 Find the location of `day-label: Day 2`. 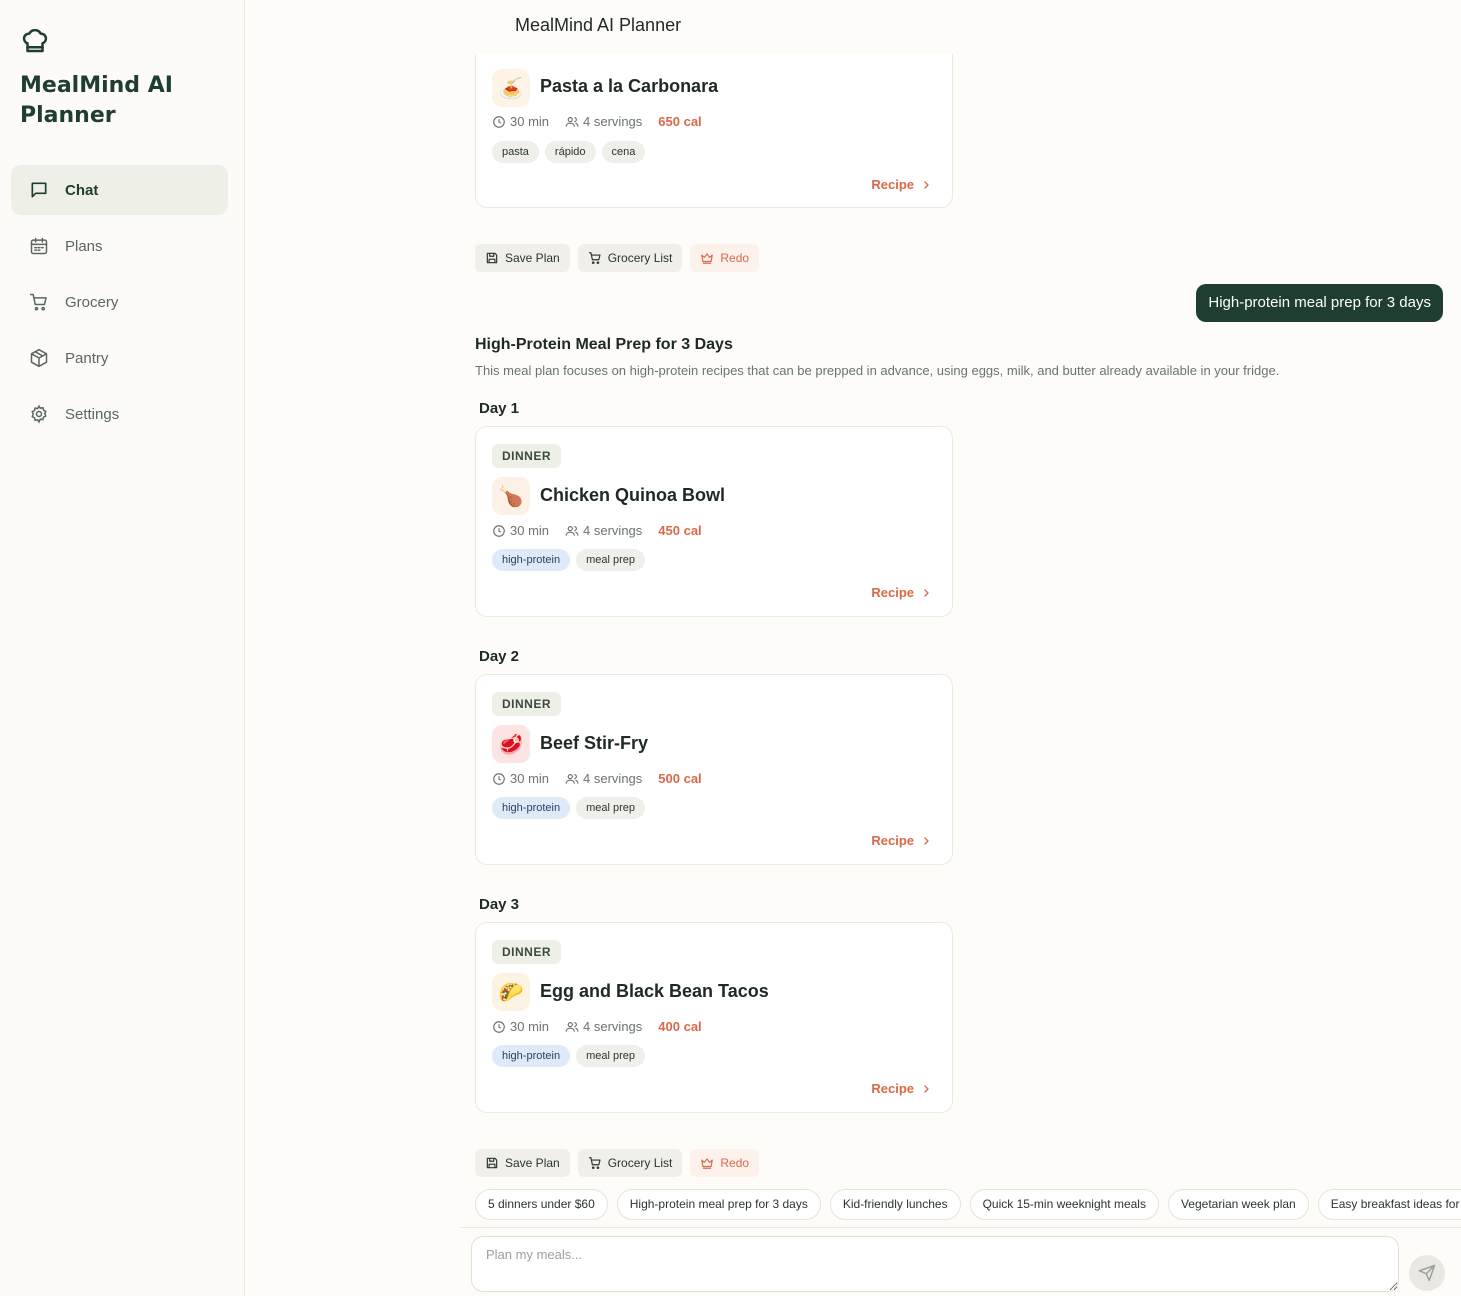

day-label: Day 2 is located at coordinates (499, 656).